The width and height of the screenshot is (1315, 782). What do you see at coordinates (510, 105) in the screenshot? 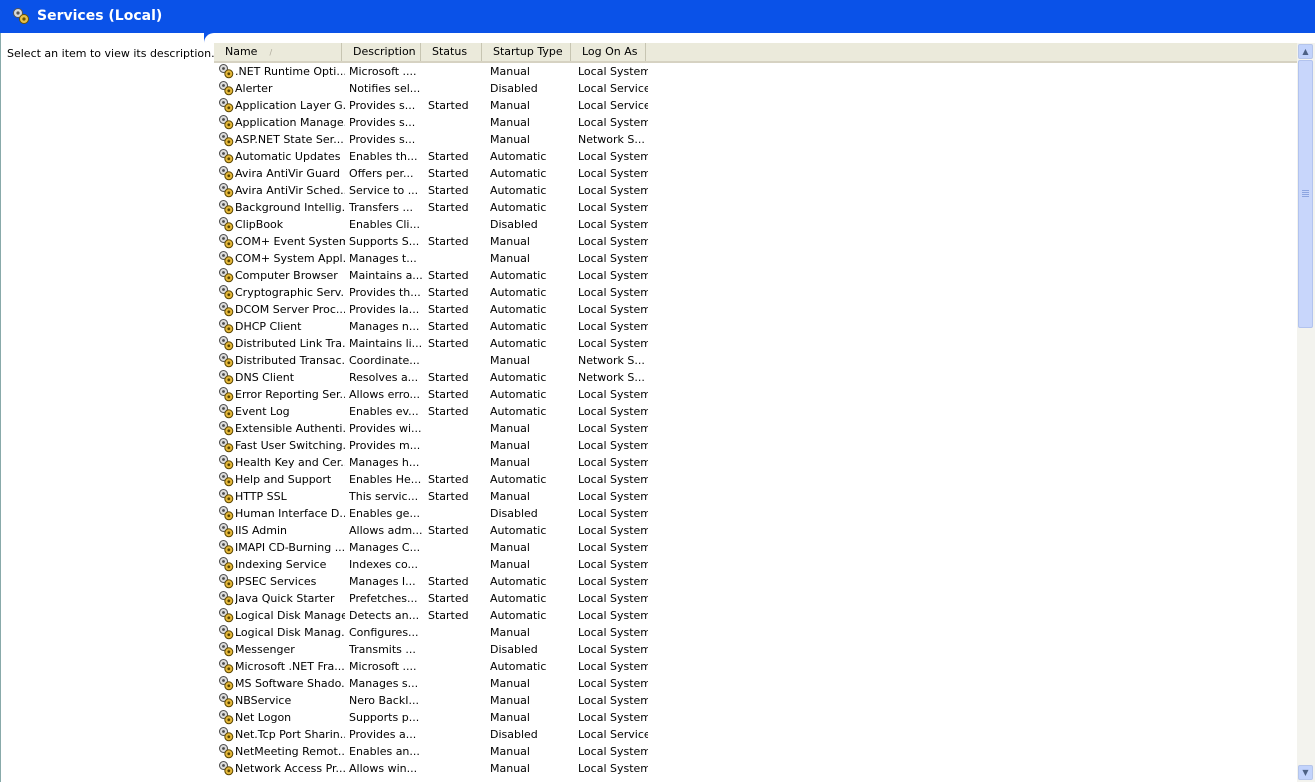
I see `cell-startup-type: Manual` at bounding box center [510, 105].